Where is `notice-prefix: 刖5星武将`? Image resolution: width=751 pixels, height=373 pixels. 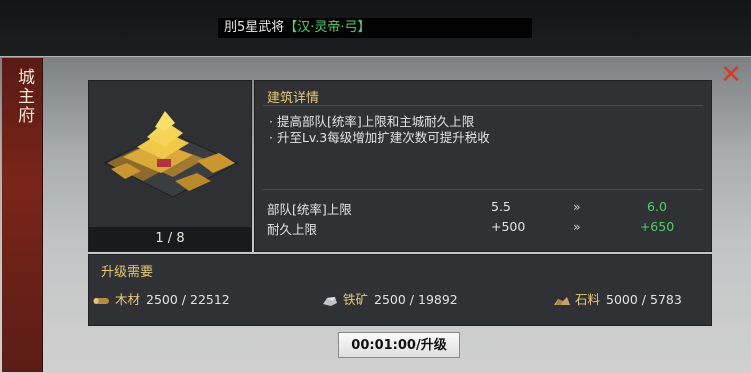 notice-prefix: 刖5星武将 is located at coordinates (254, 27).